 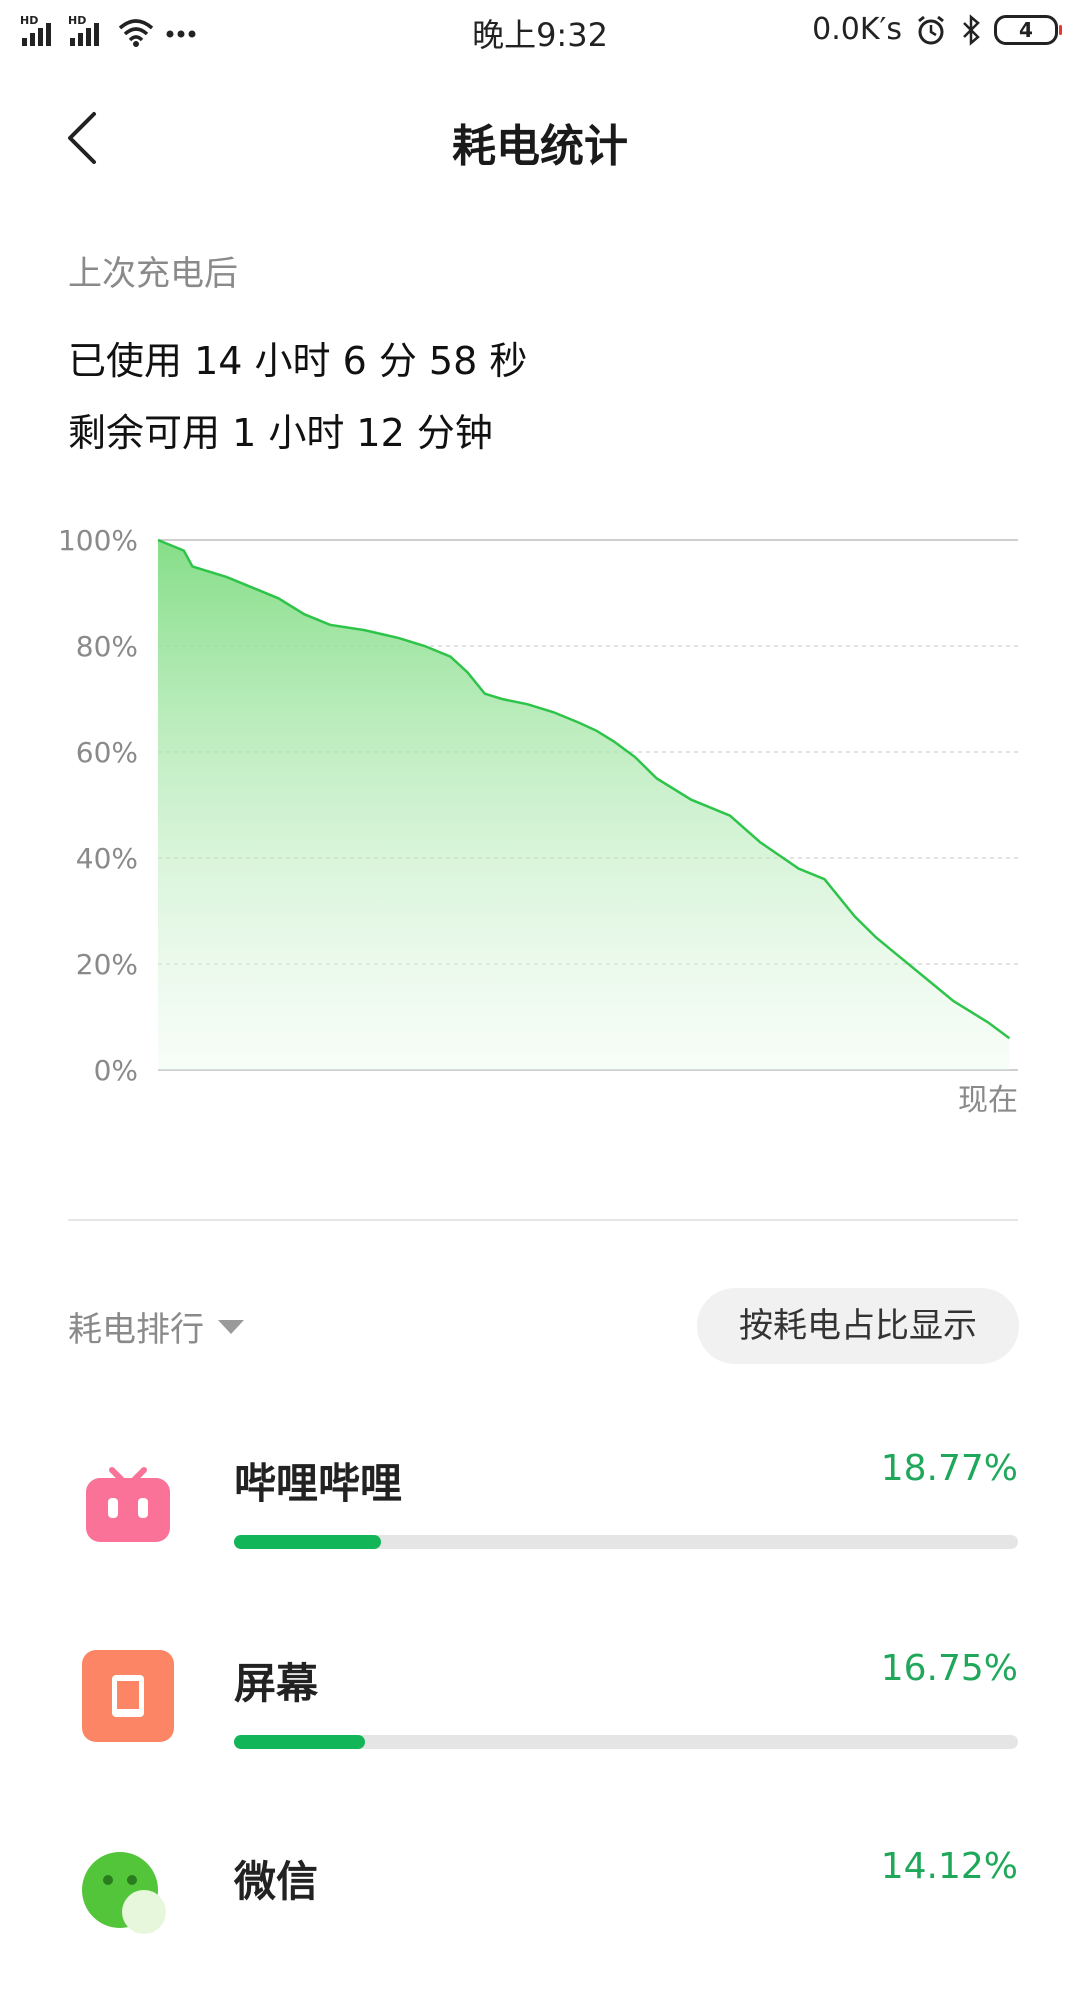 What do you see at coordinates (128, 1696) in the screenshot?
I see `screen-icon` at bounding box center [128, 1696].